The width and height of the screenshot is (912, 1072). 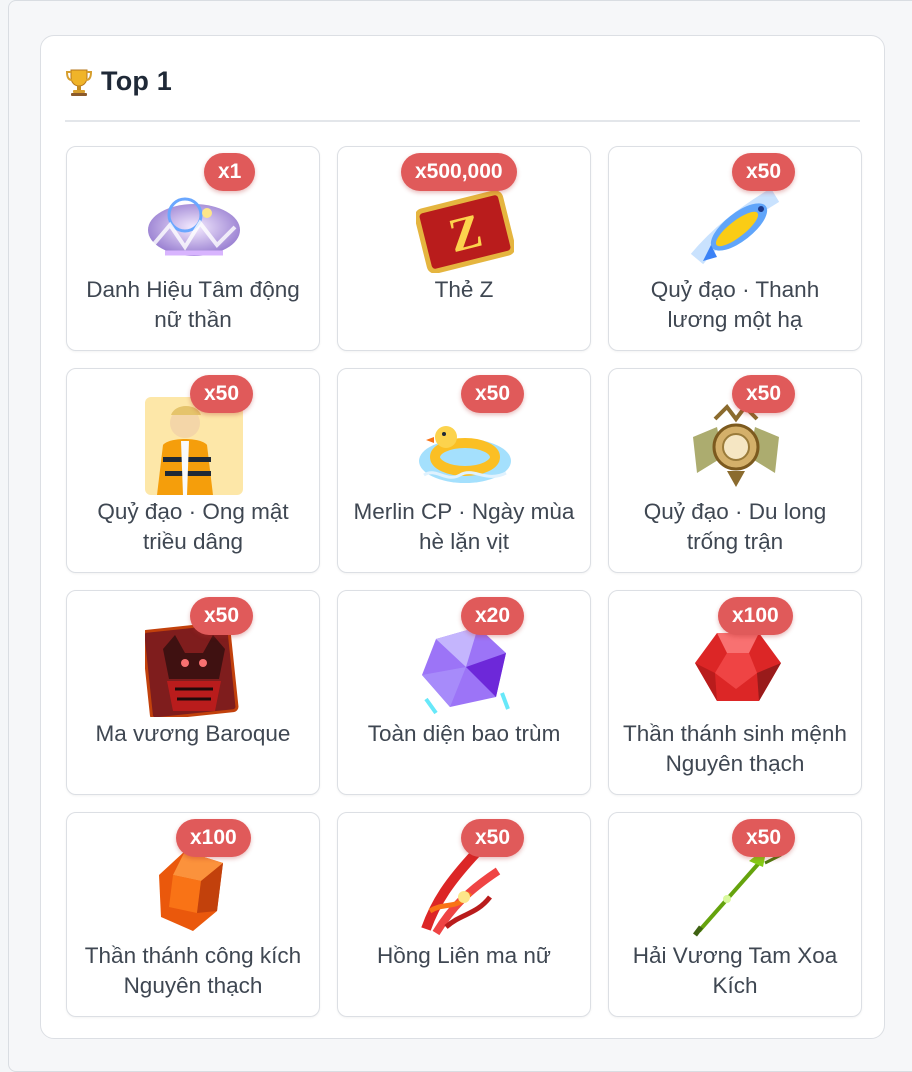 I want to click on item-name: Danh Hiệu Tâm động nữ thần, so click(x=193, y=304).